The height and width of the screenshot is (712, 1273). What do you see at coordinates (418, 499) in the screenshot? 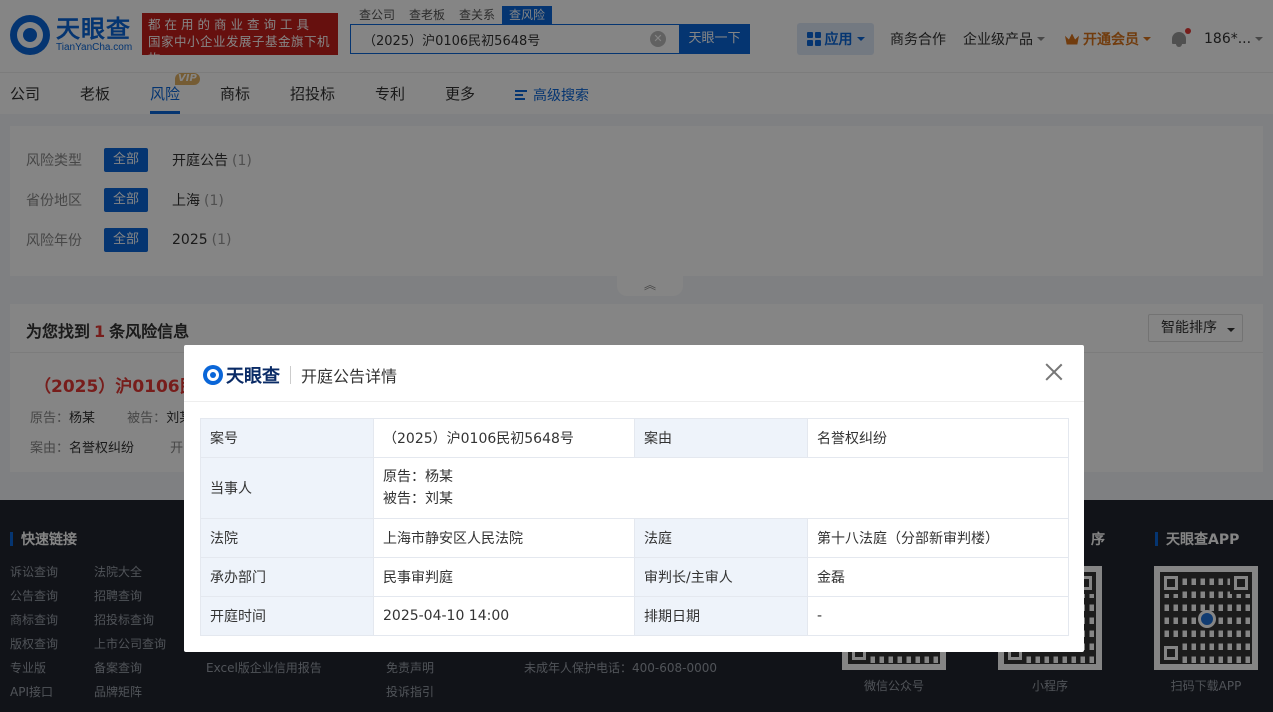
I see `defendant-value: 被告：刘某` at bounding box center [418, 499].